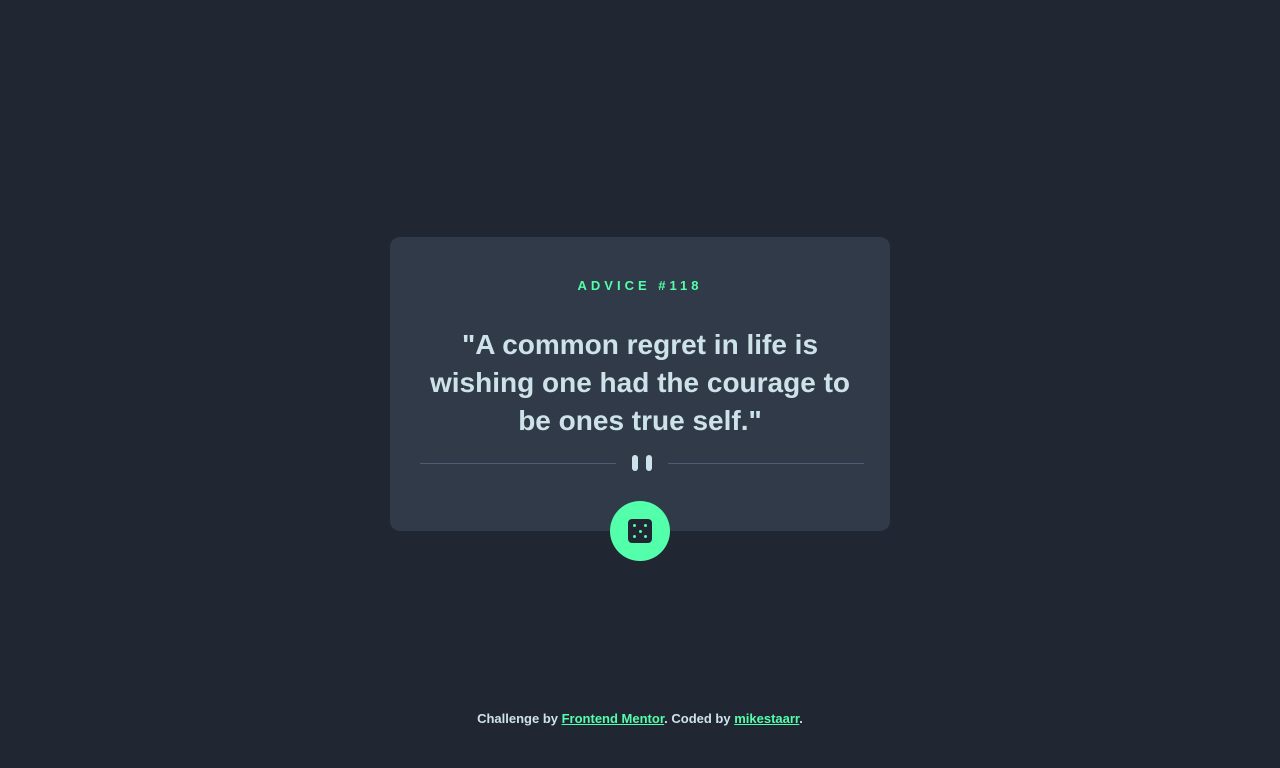 This screenshot has width=1280, height=768. I want to click on divider, so click(642, 463).